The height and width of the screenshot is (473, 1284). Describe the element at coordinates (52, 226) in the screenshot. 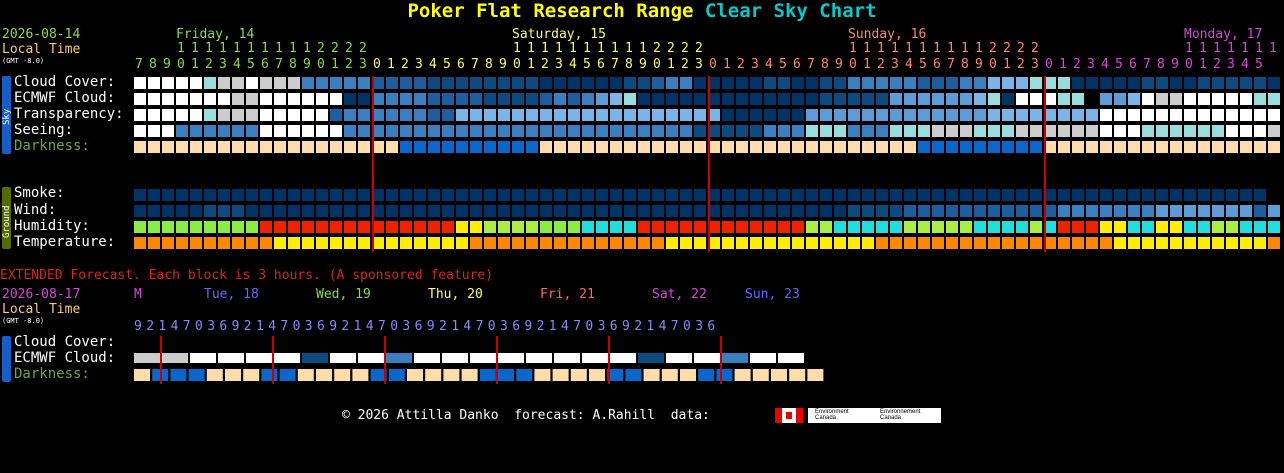

I see `row-label-humidity: Humidity:` at that location.